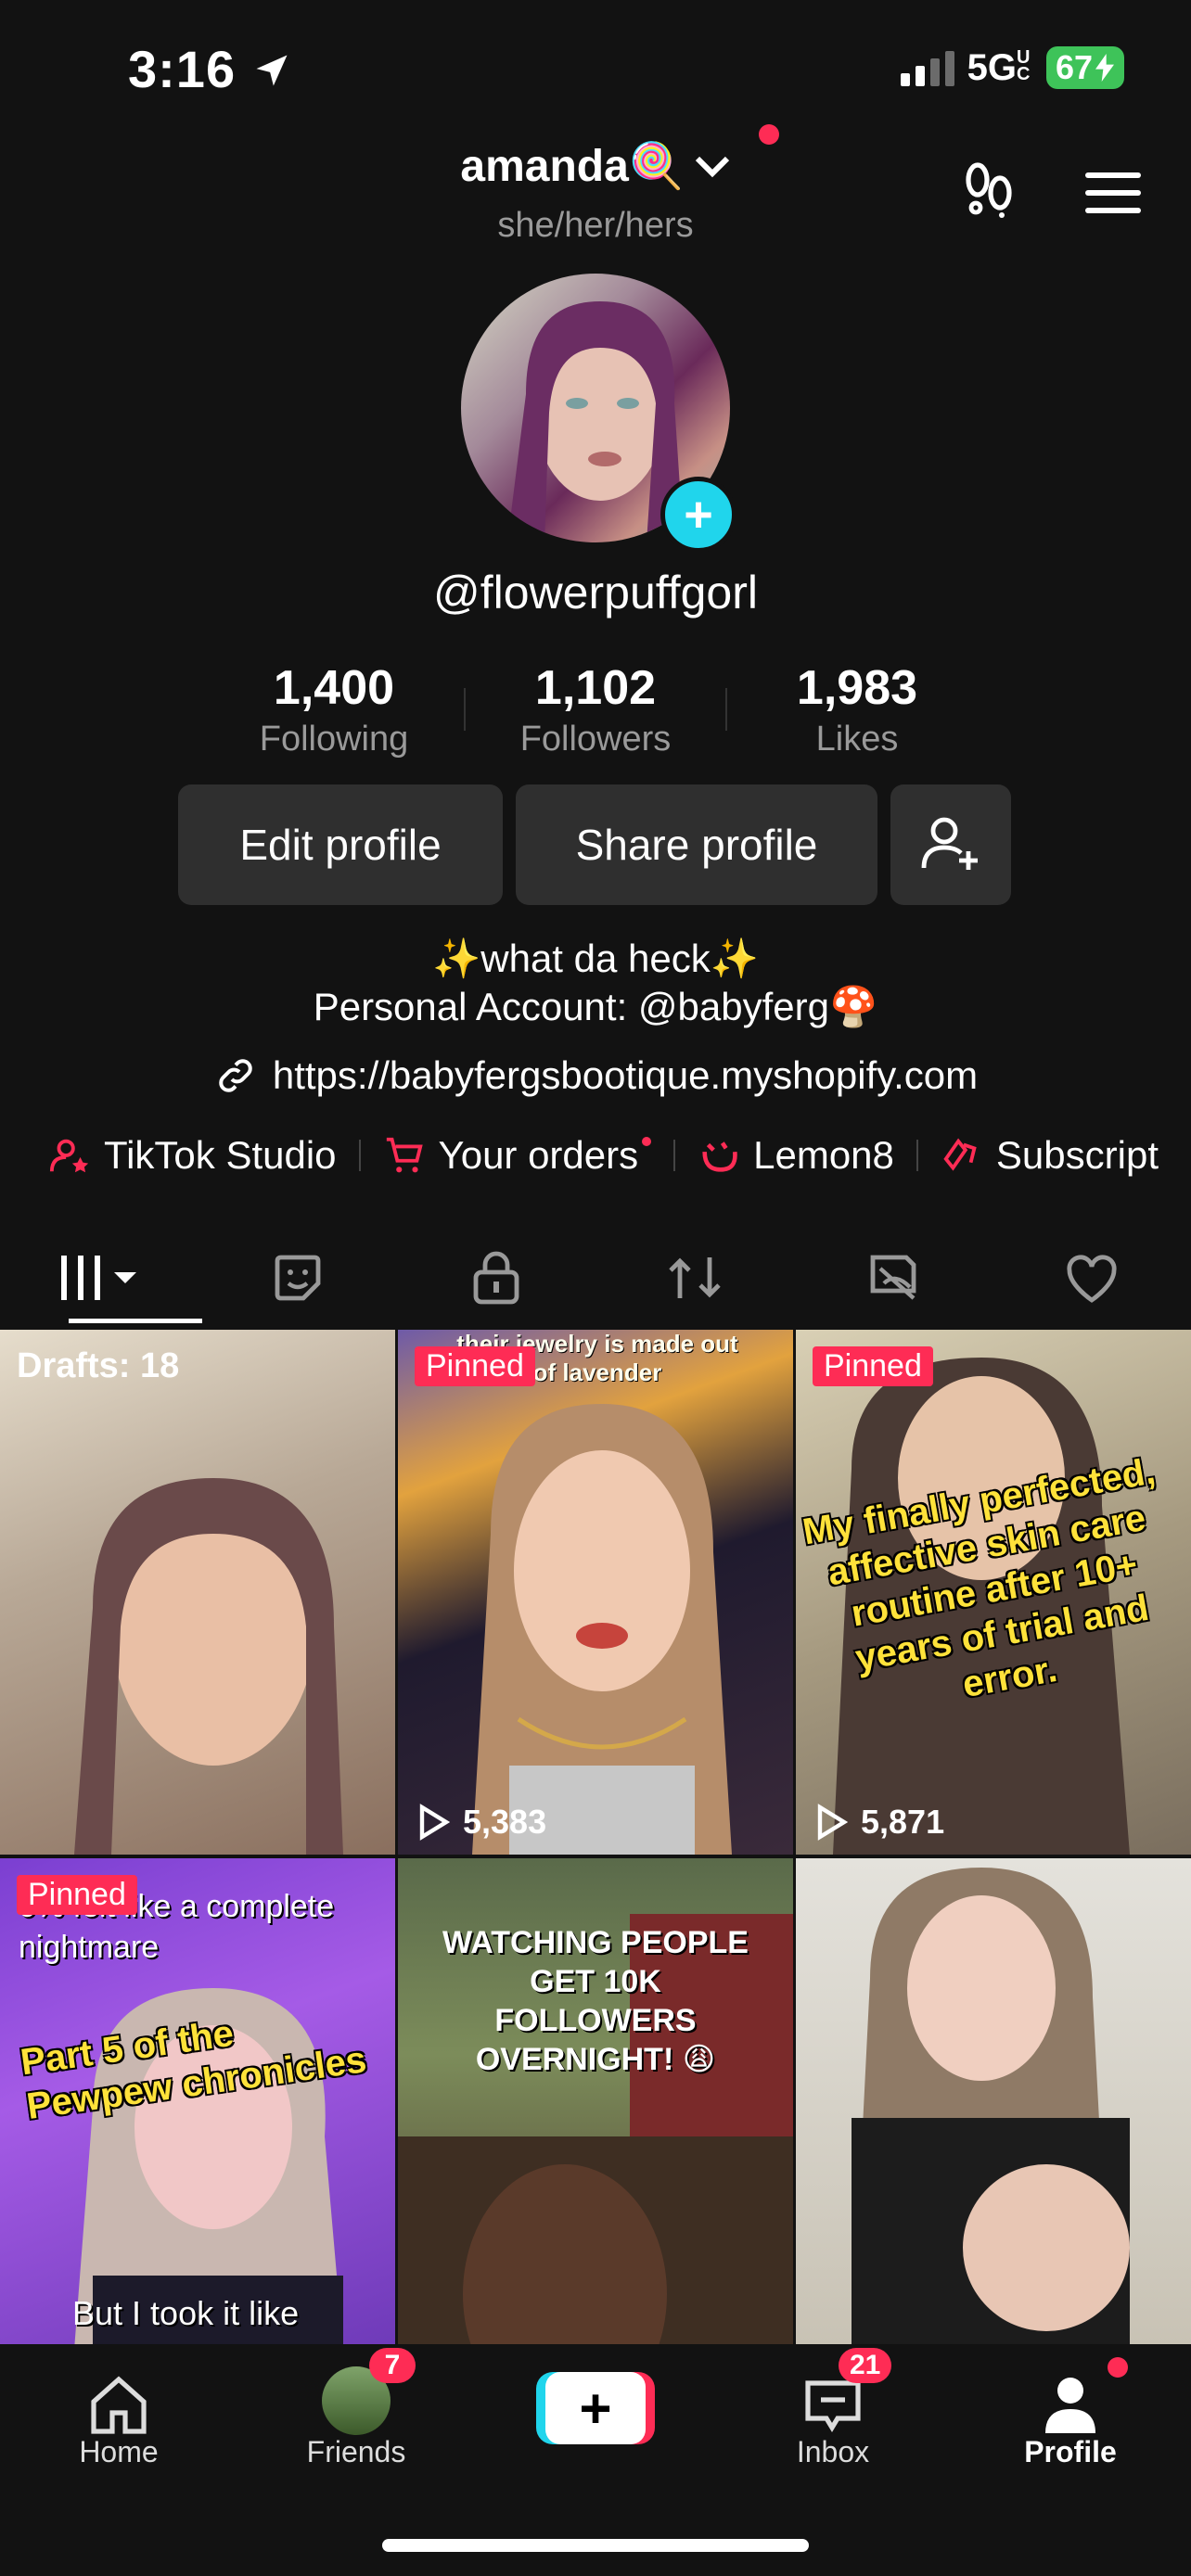 The width and height of the screenshot is (1191, 2576). Describe the element at coordinates (625, 1075) in the screenshot. I see `link-text: https://babyfergsbootique.myshopify.com` at that location.